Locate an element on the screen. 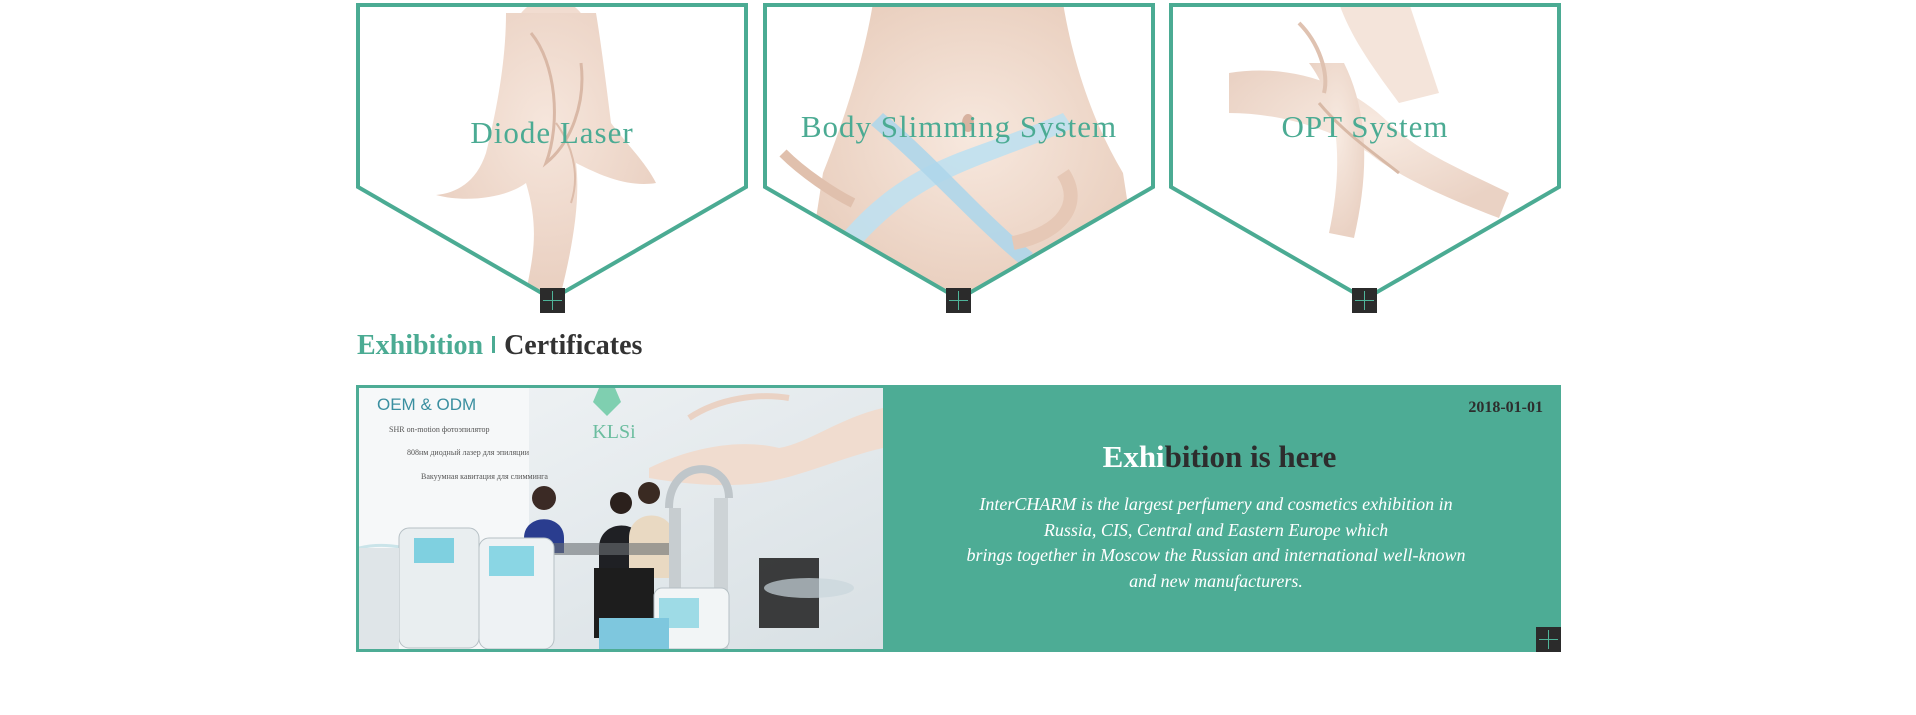  news-headline: Exhibition is here is located at coordinates (1219, 457).